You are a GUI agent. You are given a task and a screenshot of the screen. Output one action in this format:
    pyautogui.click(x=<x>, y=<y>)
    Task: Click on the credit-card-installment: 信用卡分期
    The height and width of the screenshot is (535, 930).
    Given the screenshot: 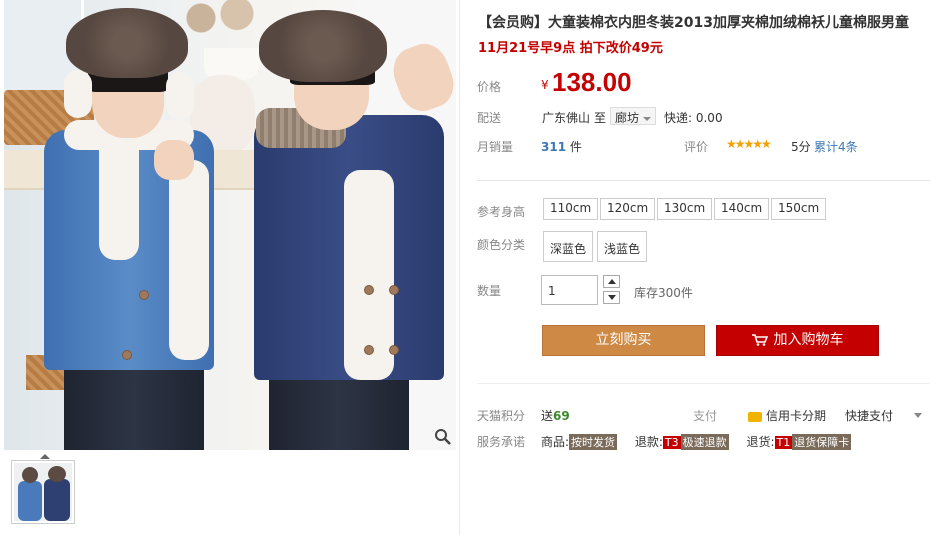 What is the action you would take?
    pyautogui.click(x=787, y=415)
    